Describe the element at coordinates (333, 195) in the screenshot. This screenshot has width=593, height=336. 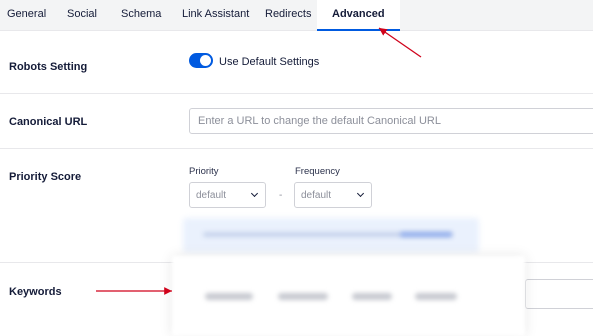
I see `frequency-select: default` at that location.